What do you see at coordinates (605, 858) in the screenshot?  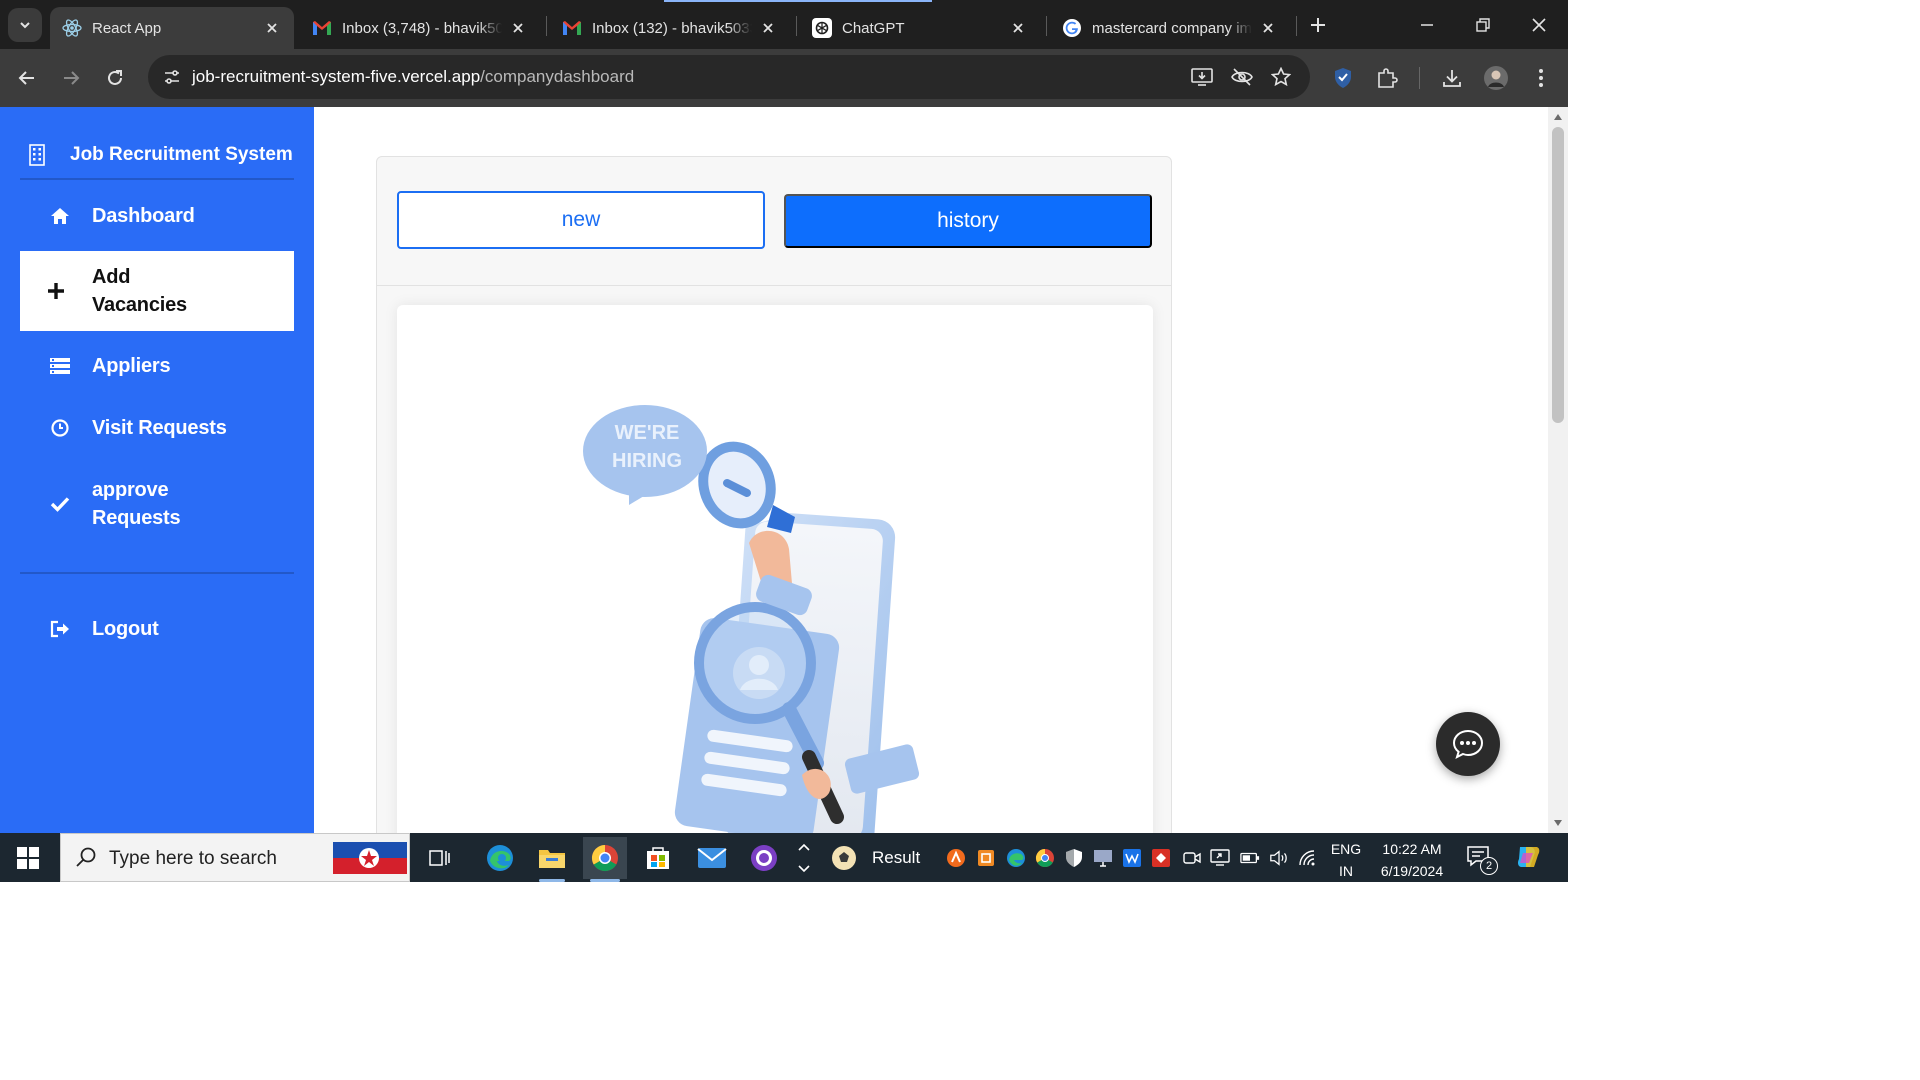 I see `chrome-app` at bounding box center [605, 858].